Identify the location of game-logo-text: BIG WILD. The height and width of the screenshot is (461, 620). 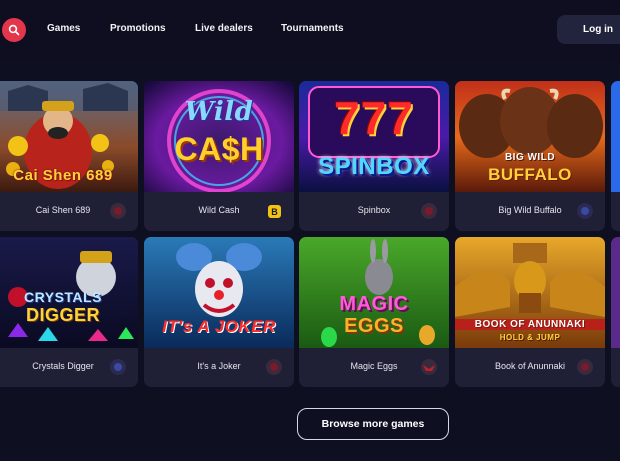
(530, 157).